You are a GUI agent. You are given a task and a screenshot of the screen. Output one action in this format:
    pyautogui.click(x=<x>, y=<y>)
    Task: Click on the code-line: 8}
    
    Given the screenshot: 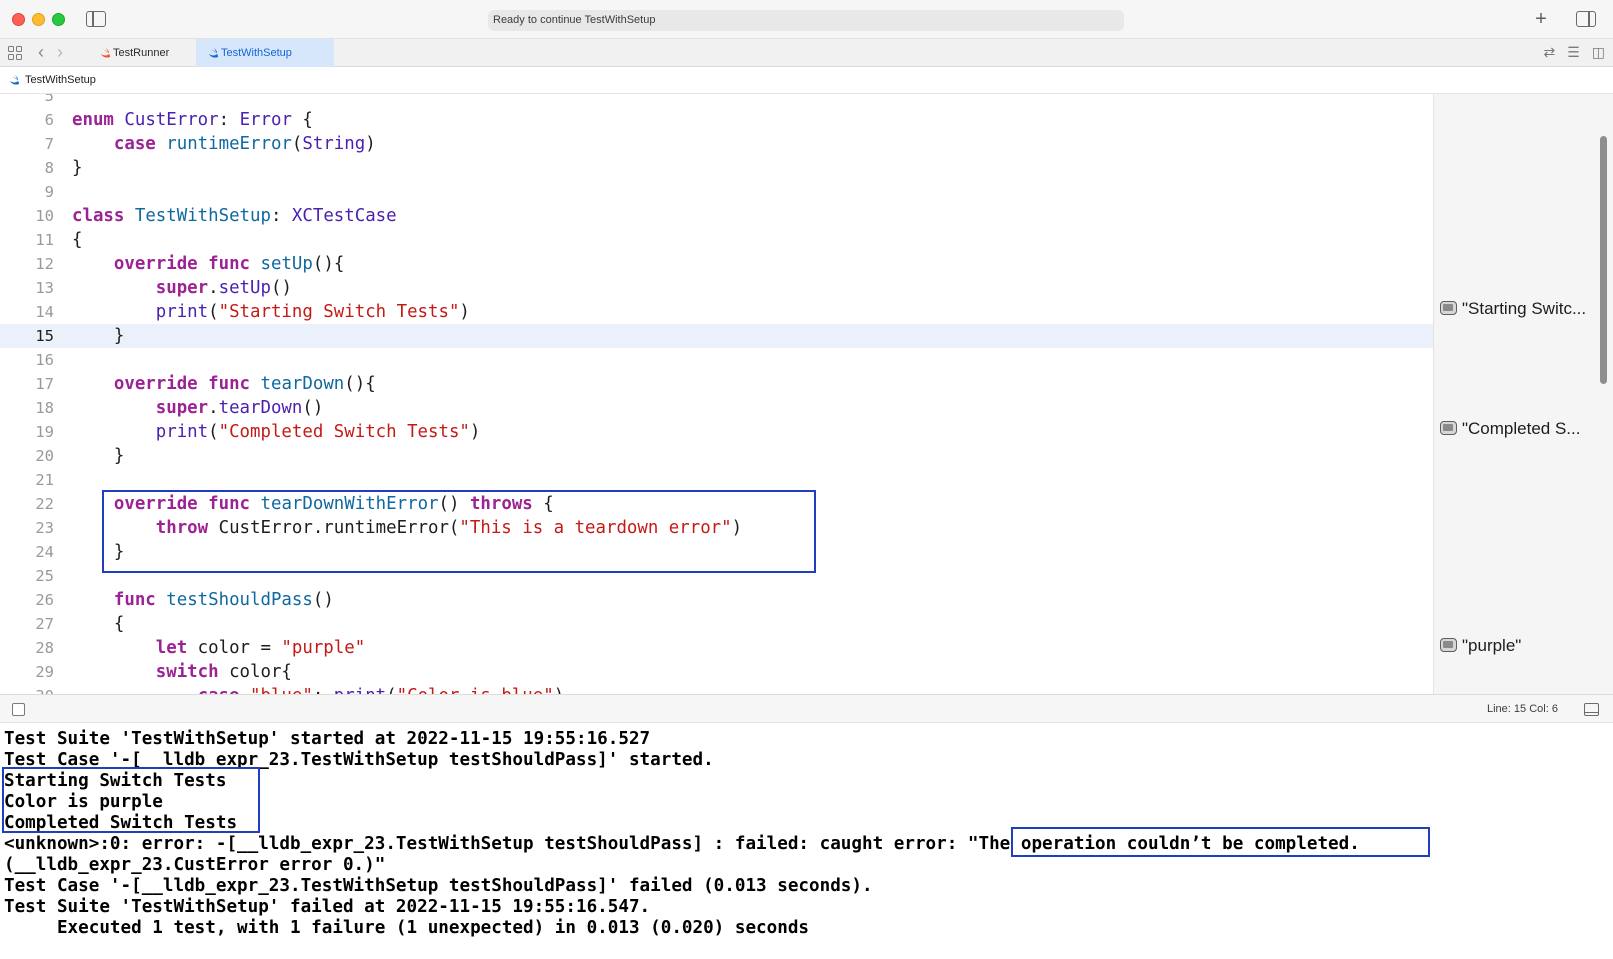 What is the action you would take?
    pyautogui.click(x=716, y=168)
    